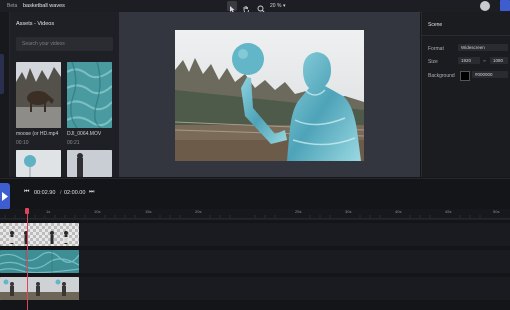 The width and height of the screenshot is (510, 310). Describe the element at coordinates (484, 60) in the screenshot. I see `link-icon: ∞` at that location.